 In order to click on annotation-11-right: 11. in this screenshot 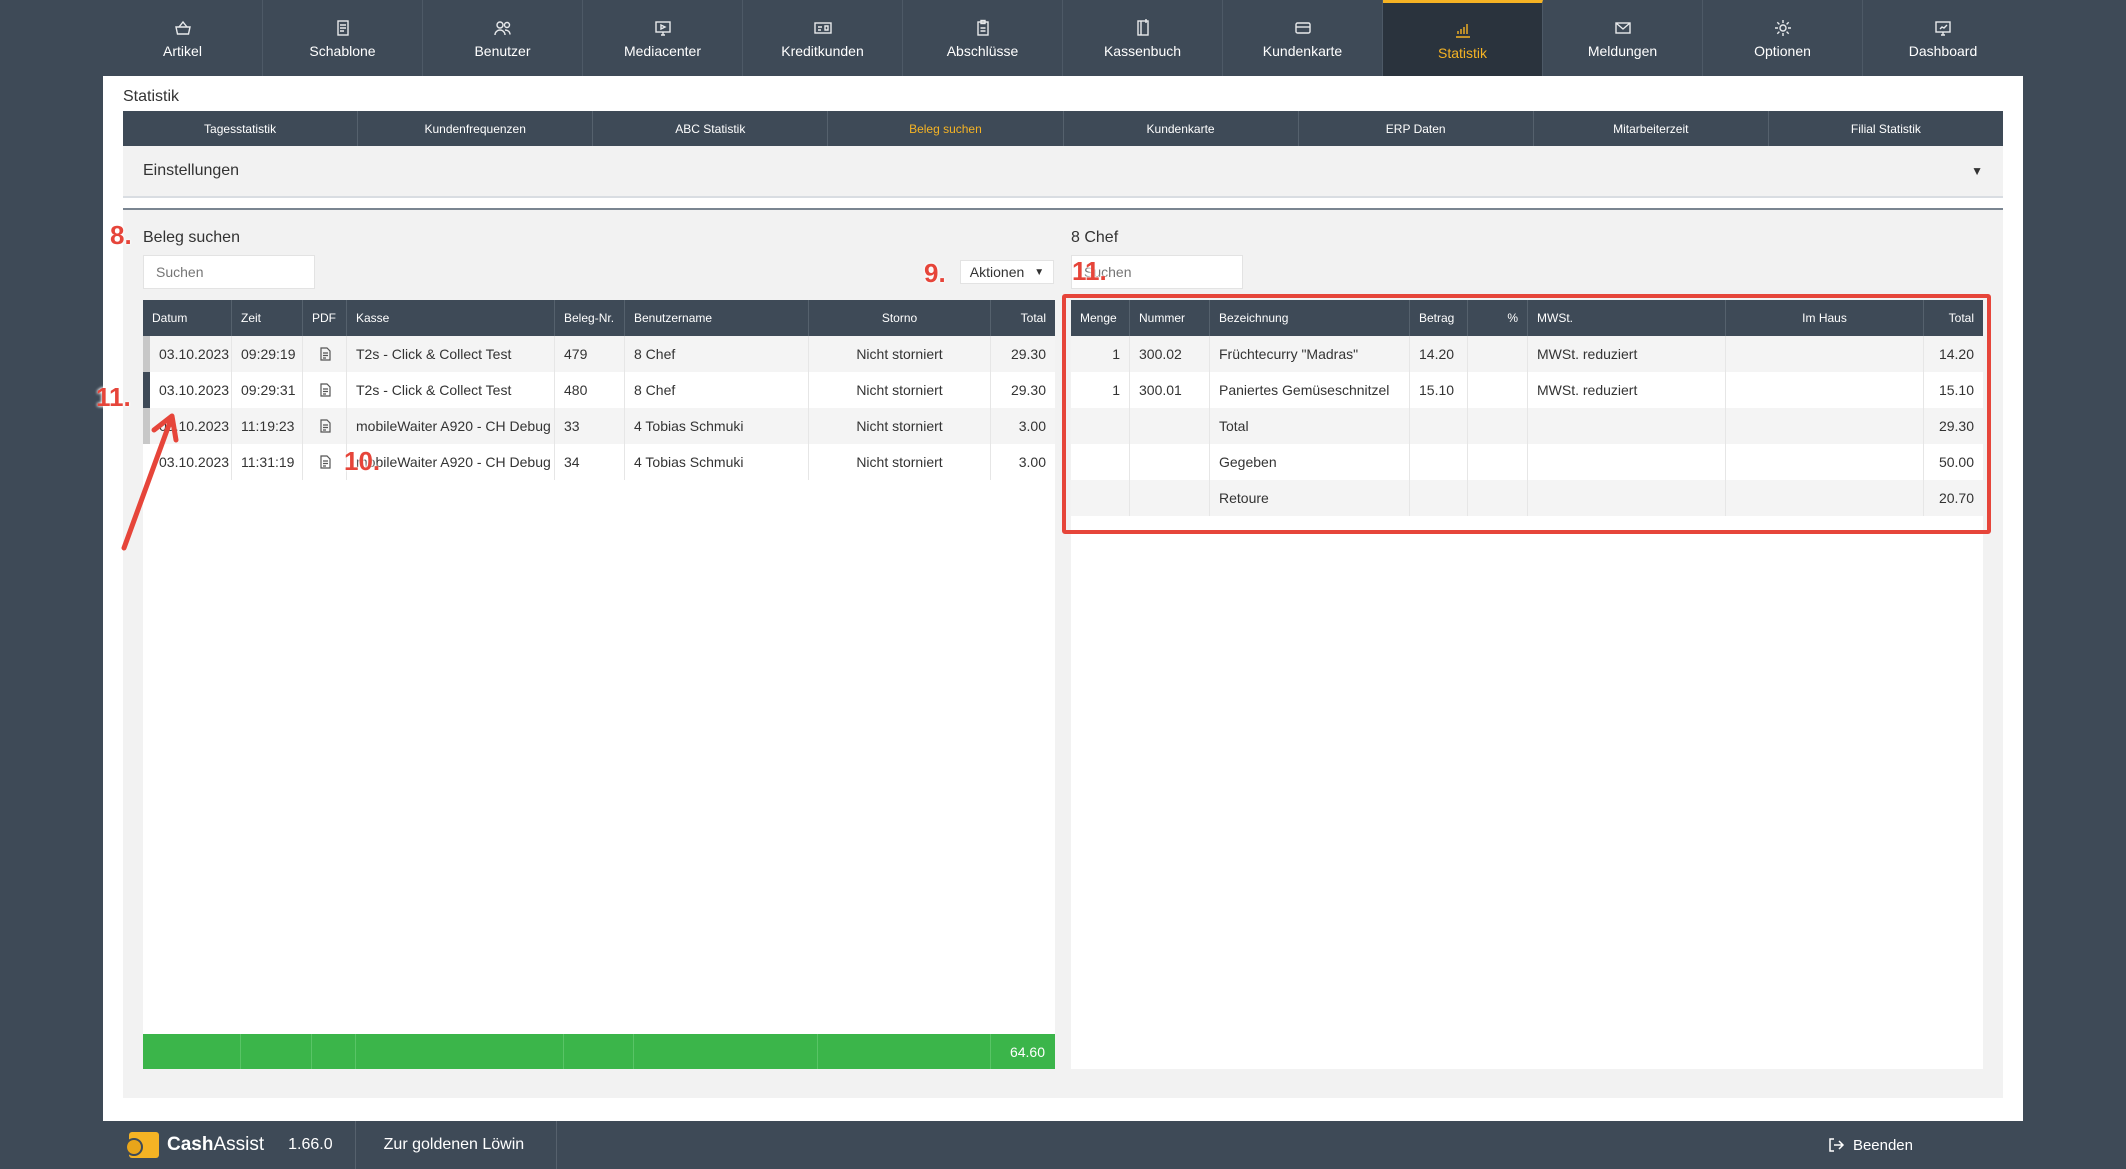, I will do `click(1089, 271)`.